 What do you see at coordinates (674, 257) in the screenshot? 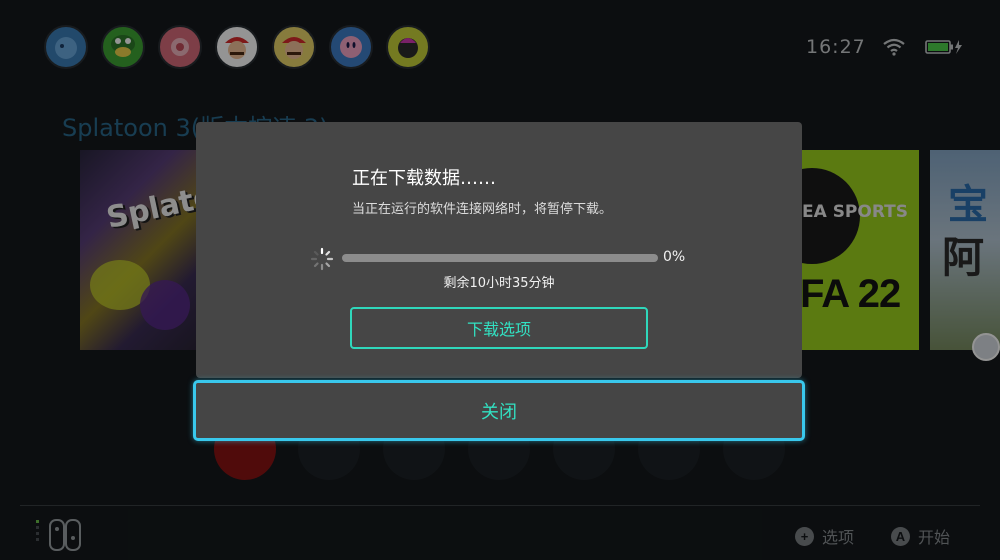
I see `download-progress-percent: 0%` at bounding box center [674, 257].